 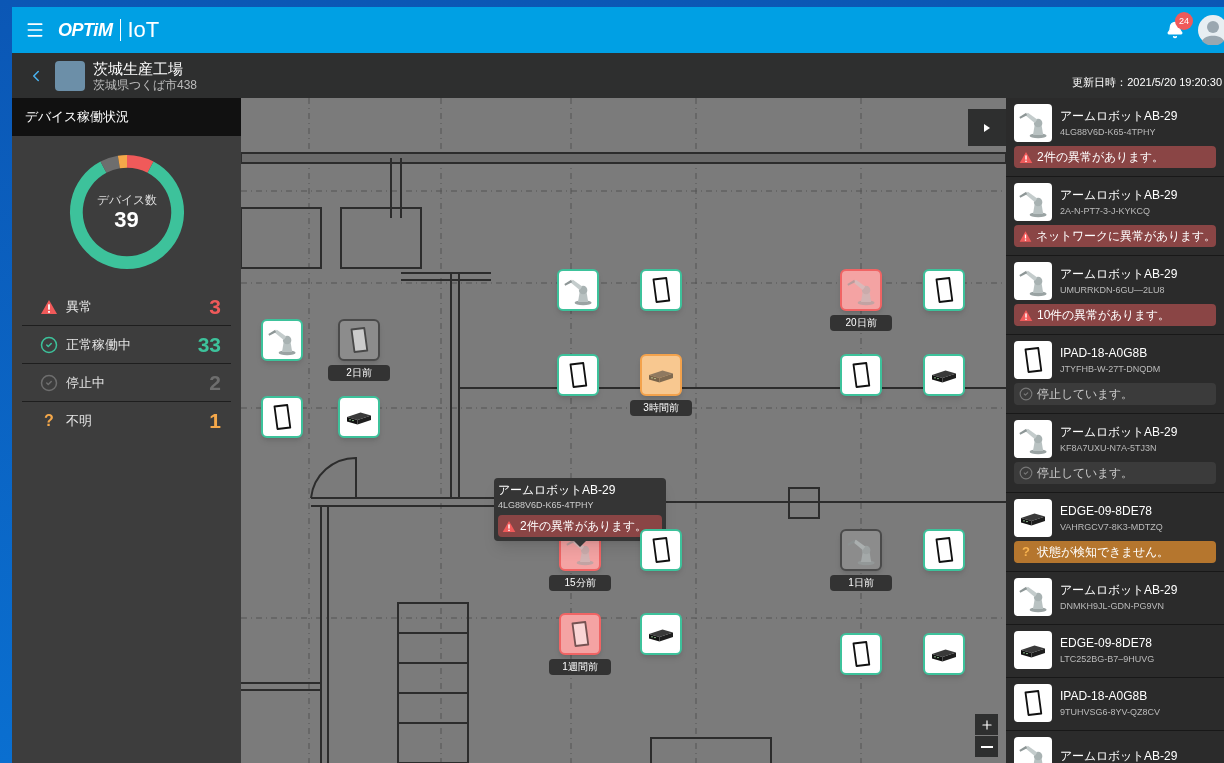 What do you see at coordinates (861, 583) in the screenshot?
I see `last-seen-label: 1日前` at bounding box center [861, 583].